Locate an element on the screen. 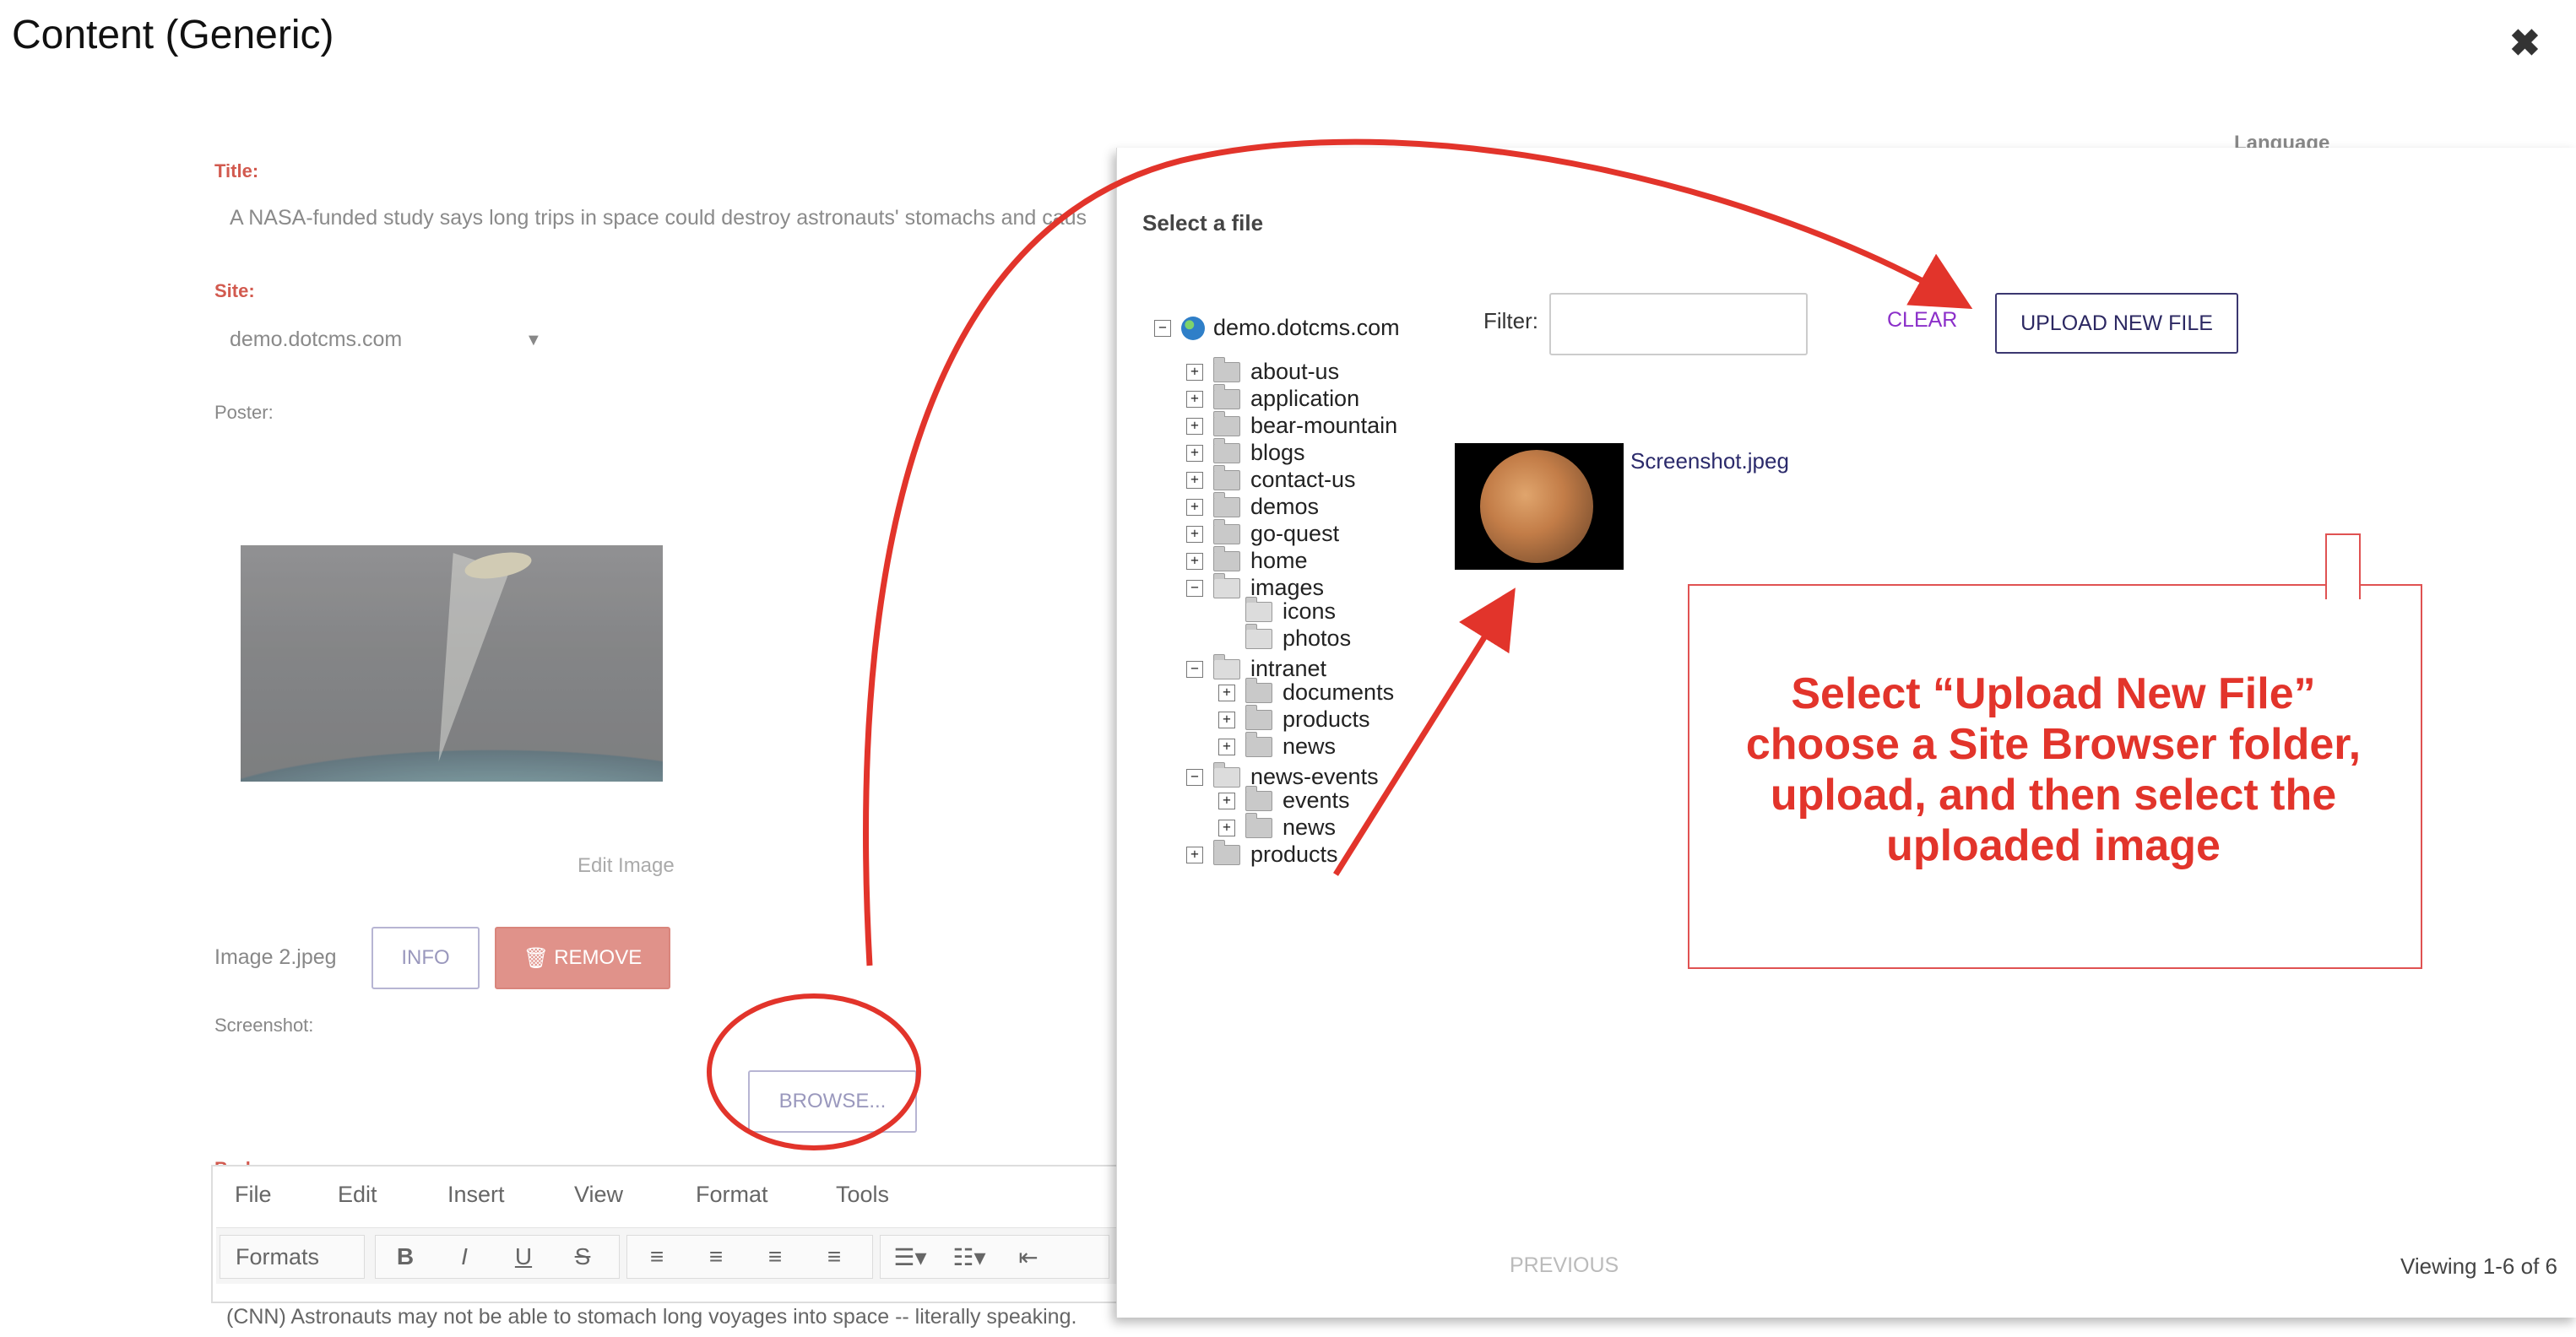 This screenshot has width=2576, height=1337. browse-highlight-circle is located at coordinates (814, 1071).